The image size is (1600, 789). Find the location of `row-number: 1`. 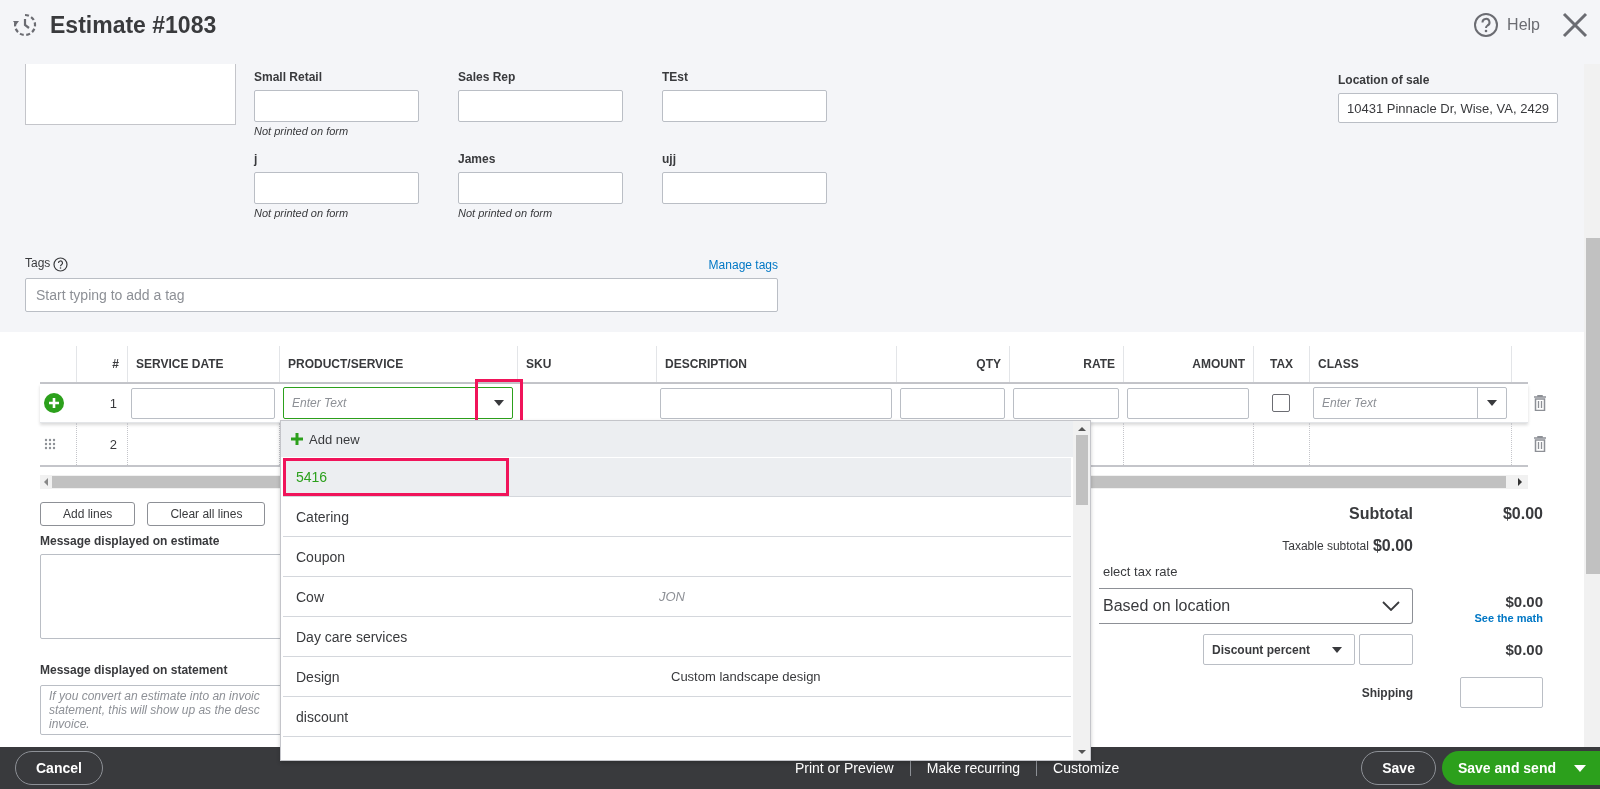

row-number: 1 is located at coordinates (113, 403).